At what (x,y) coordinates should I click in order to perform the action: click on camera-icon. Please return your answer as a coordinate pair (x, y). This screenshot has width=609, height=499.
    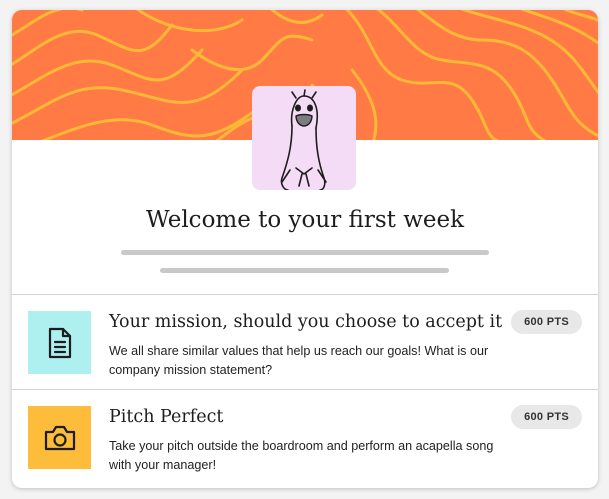
    Looking at the image, I should click on (59, 437).